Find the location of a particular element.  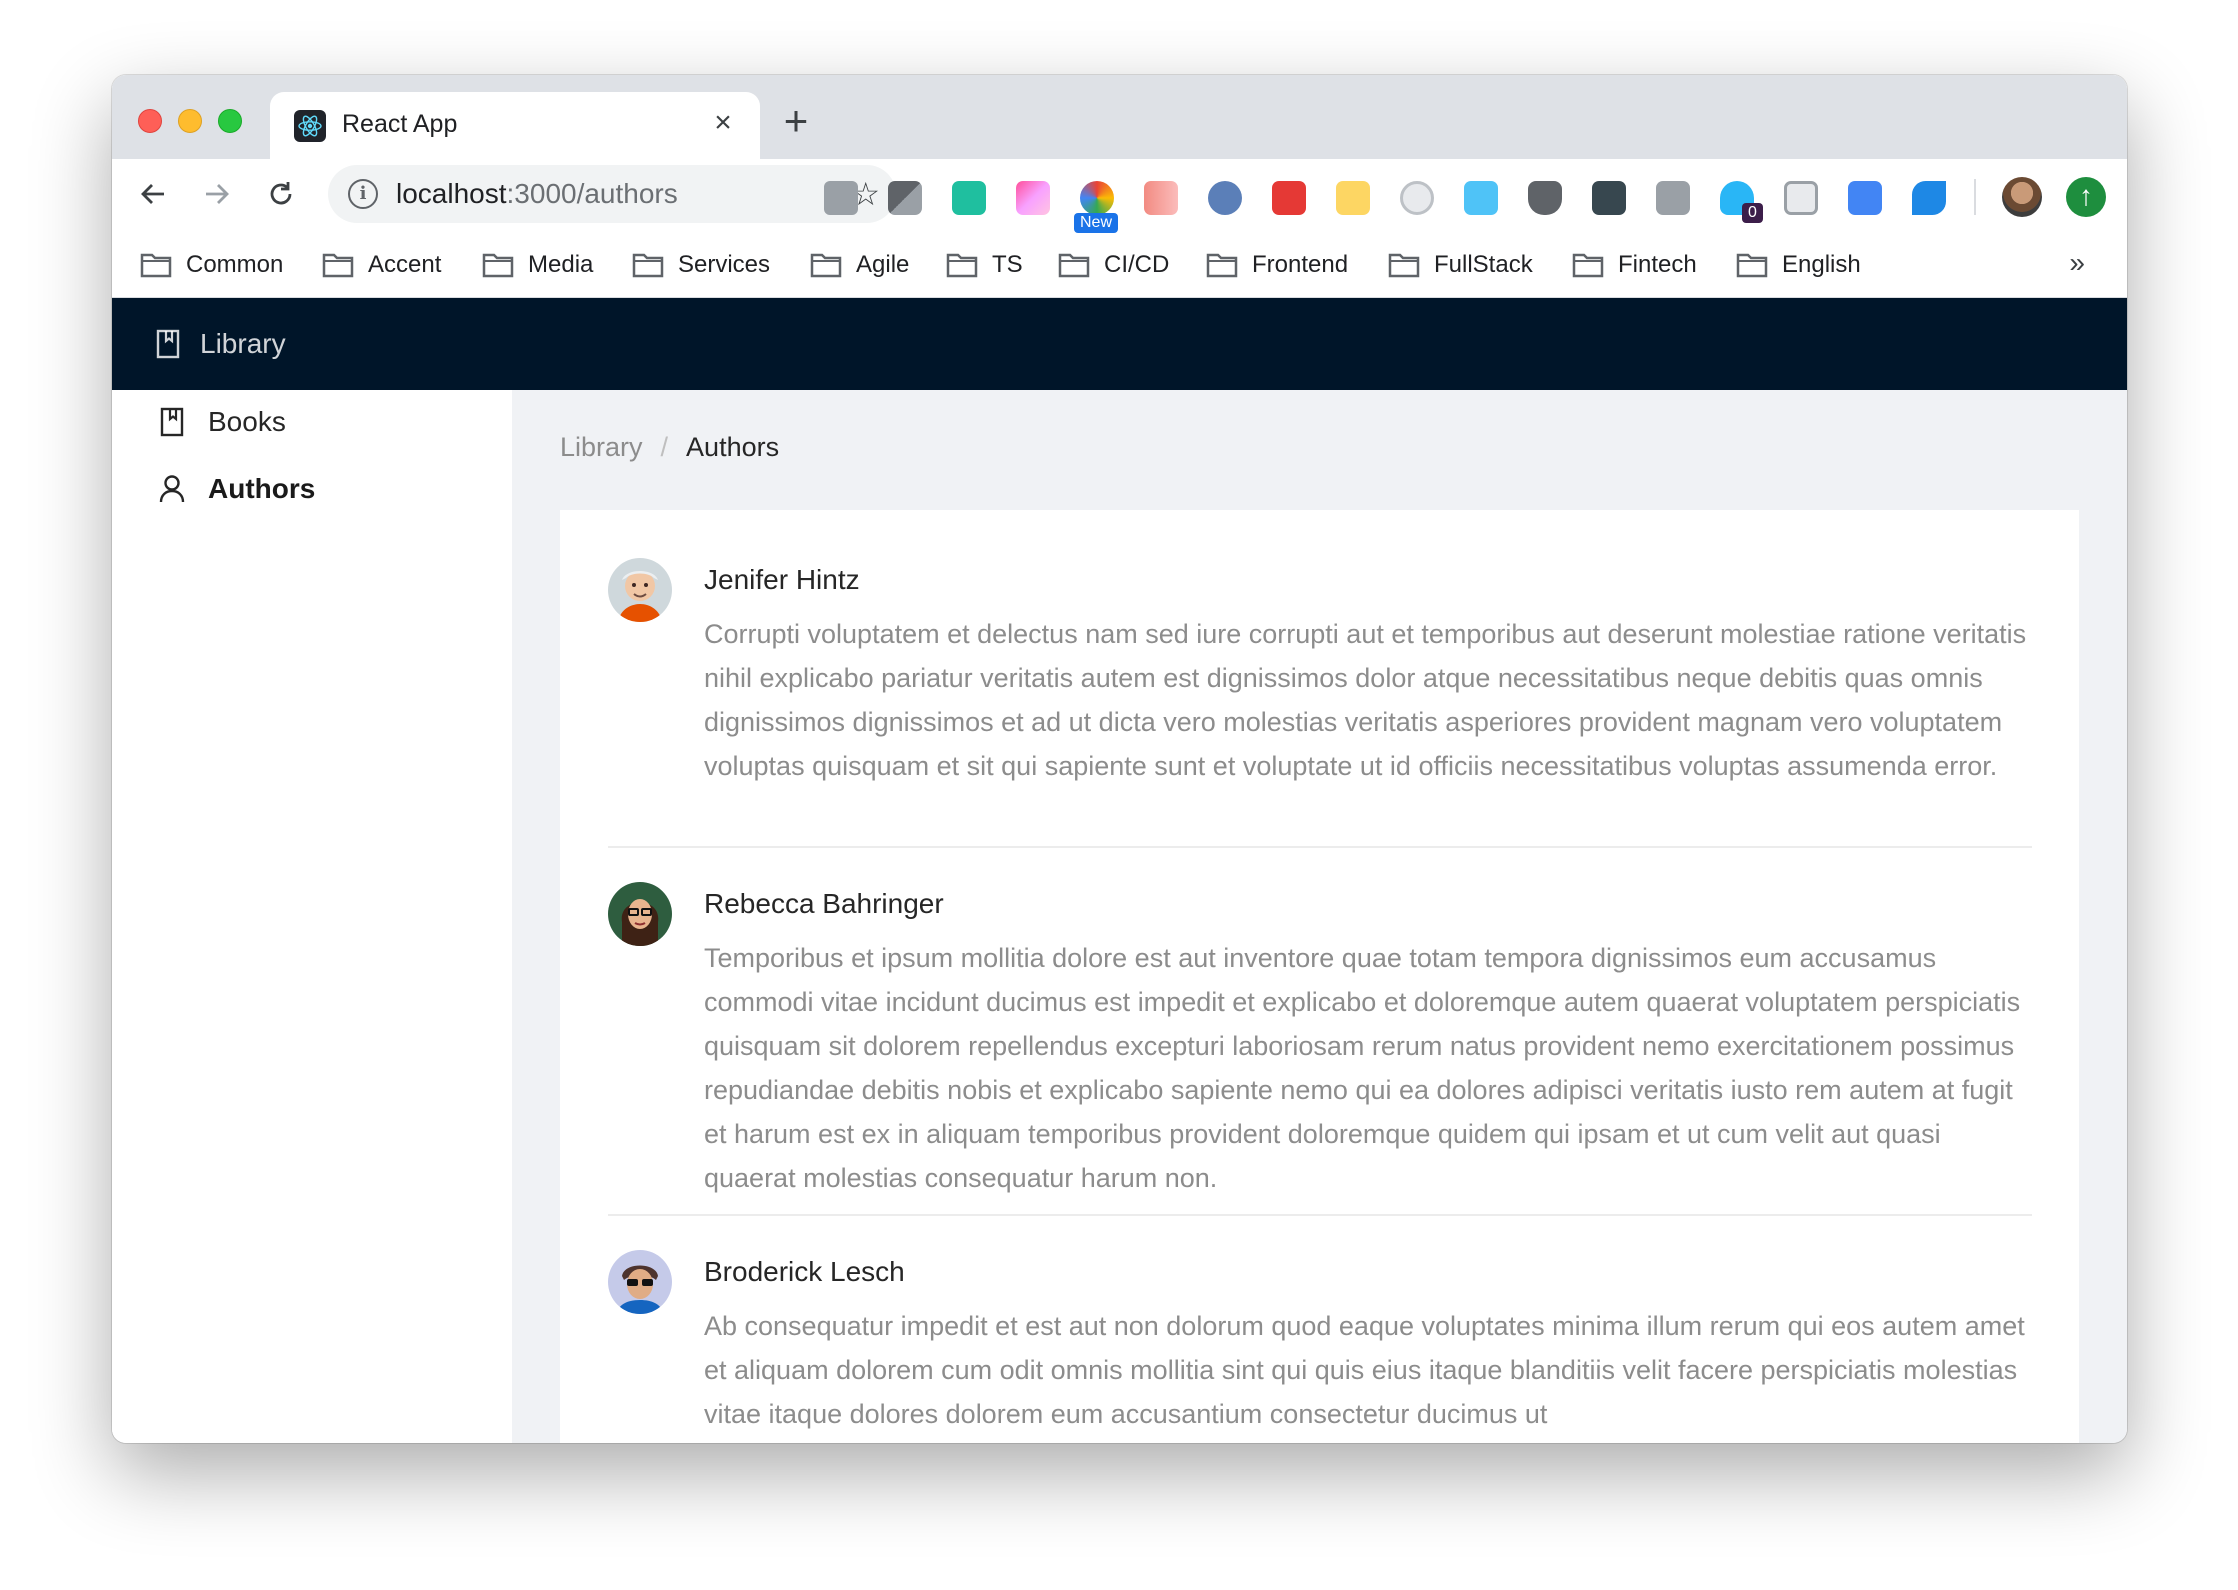

browser-toolbar: i localhost:3000/authors ☆ New 0 ↑ is located at coordinates (1119, 196).